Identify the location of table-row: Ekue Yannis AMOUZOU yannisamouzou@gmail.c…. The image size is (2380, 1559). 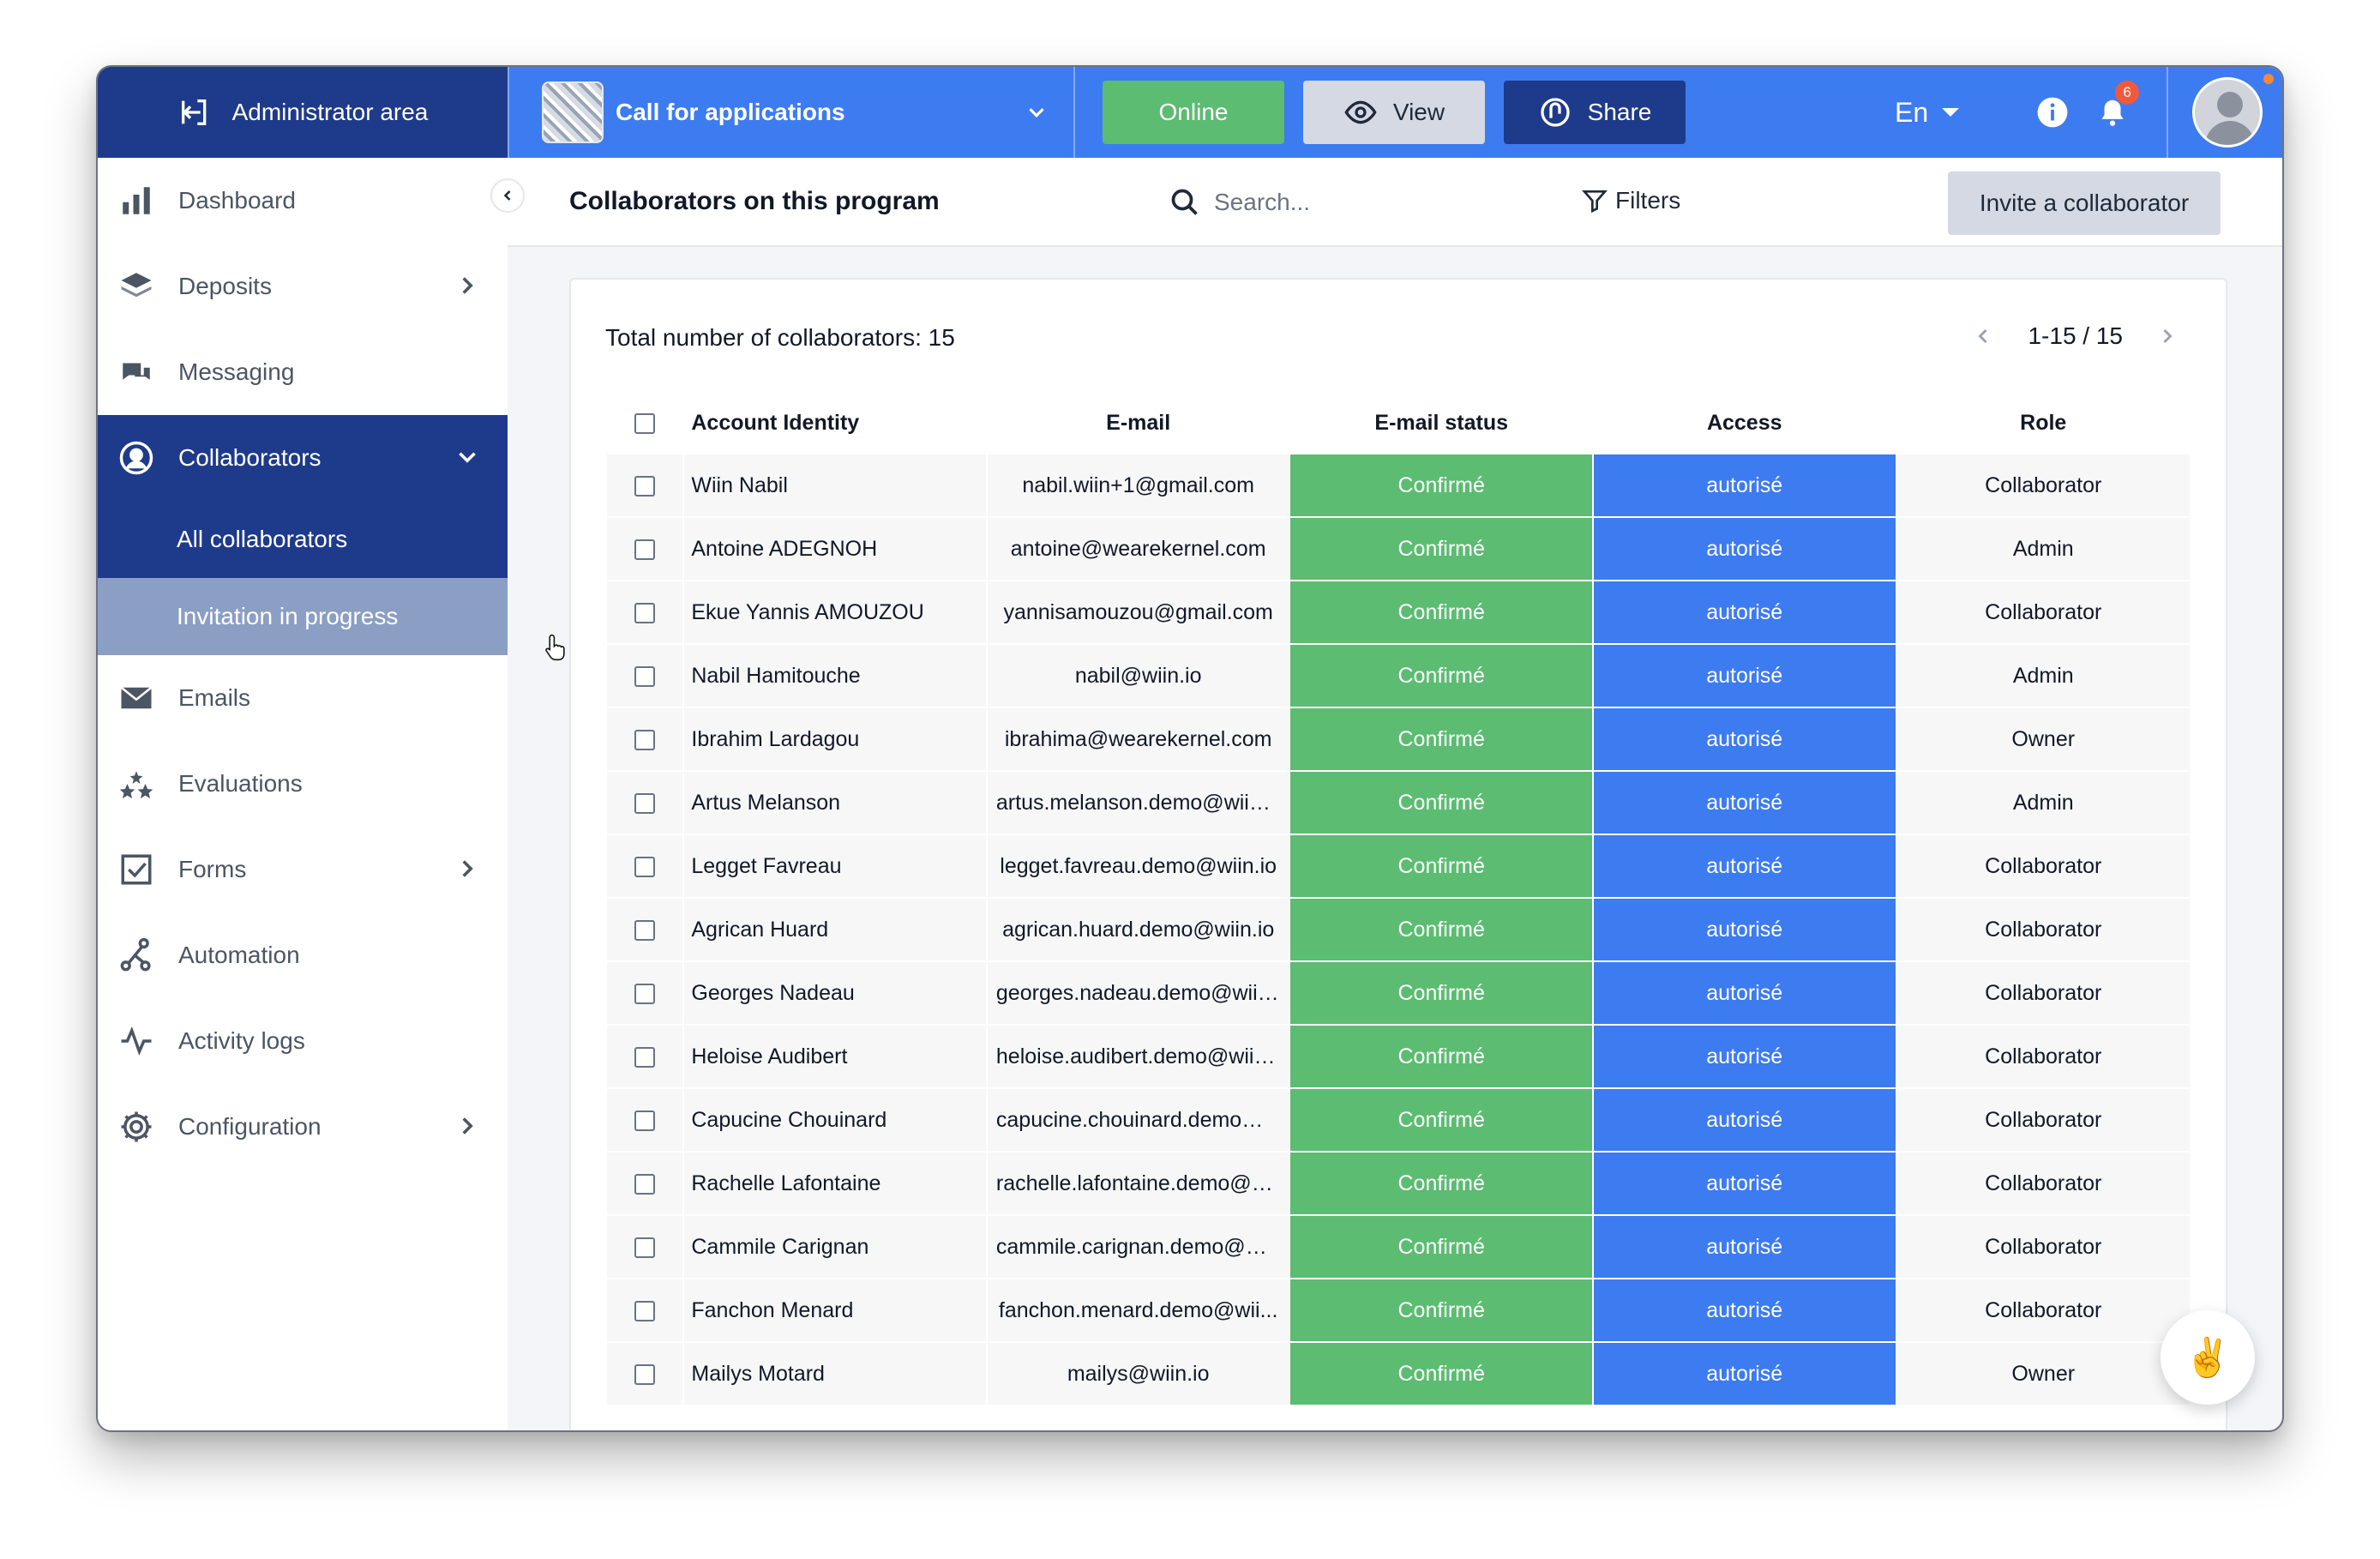
(1398, 612).